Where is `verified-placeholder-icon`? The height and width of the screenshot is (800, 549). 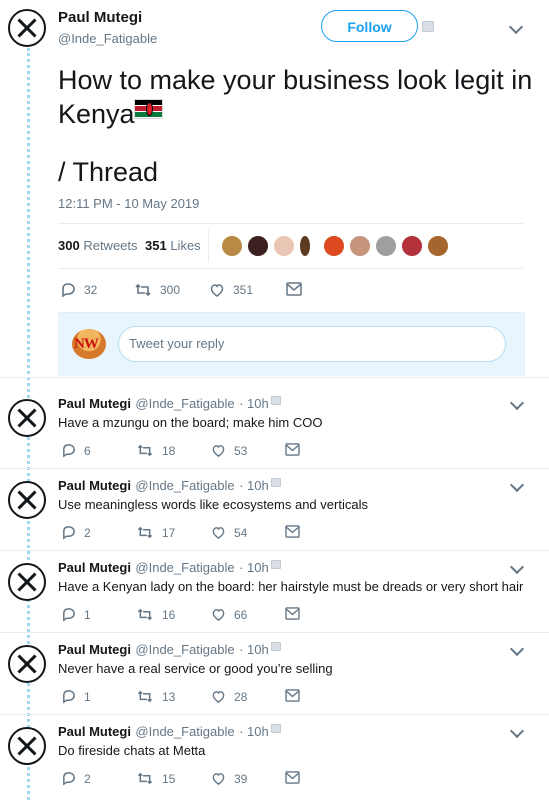 verified-placeholder-icon is located at coordinates (276, 400).